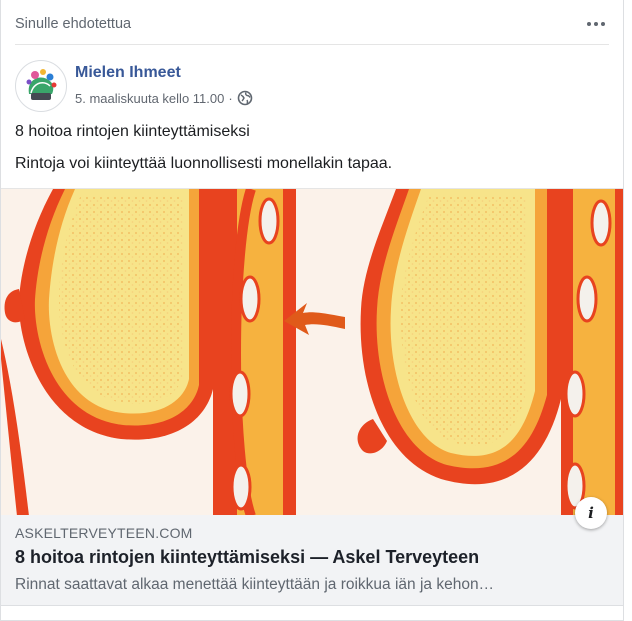 The image size is (632, 621). Describe the element at coordinates (132, 131) in the screenshot. I see `post-title: 8 hoitoa rintojen kiinteyttämiseksi` at that location.